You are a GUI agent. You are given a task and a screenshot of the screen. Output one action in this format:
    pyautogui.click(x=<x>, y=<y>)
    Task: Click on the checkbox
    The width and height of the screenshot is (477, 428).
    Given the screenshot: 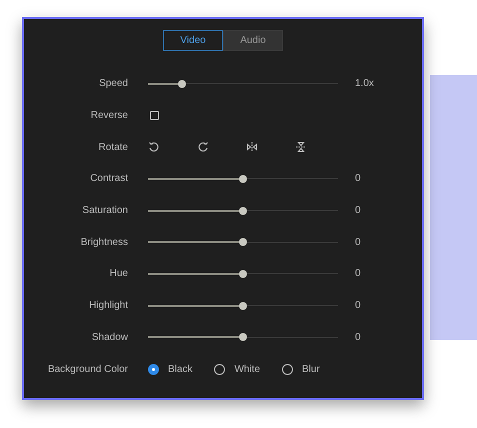 What is the action you would take?
    pyautogui.click(x=154, y=115)
    